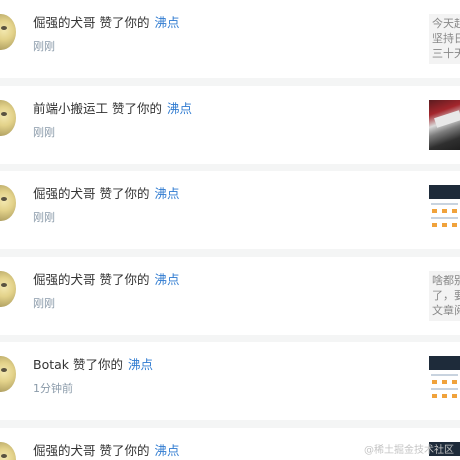 The height and width of the screenshot is (460, 460). Describe the element at coordinates (53, 388) in the screenshot. I see `timestamp: 1分钟前` at that location.